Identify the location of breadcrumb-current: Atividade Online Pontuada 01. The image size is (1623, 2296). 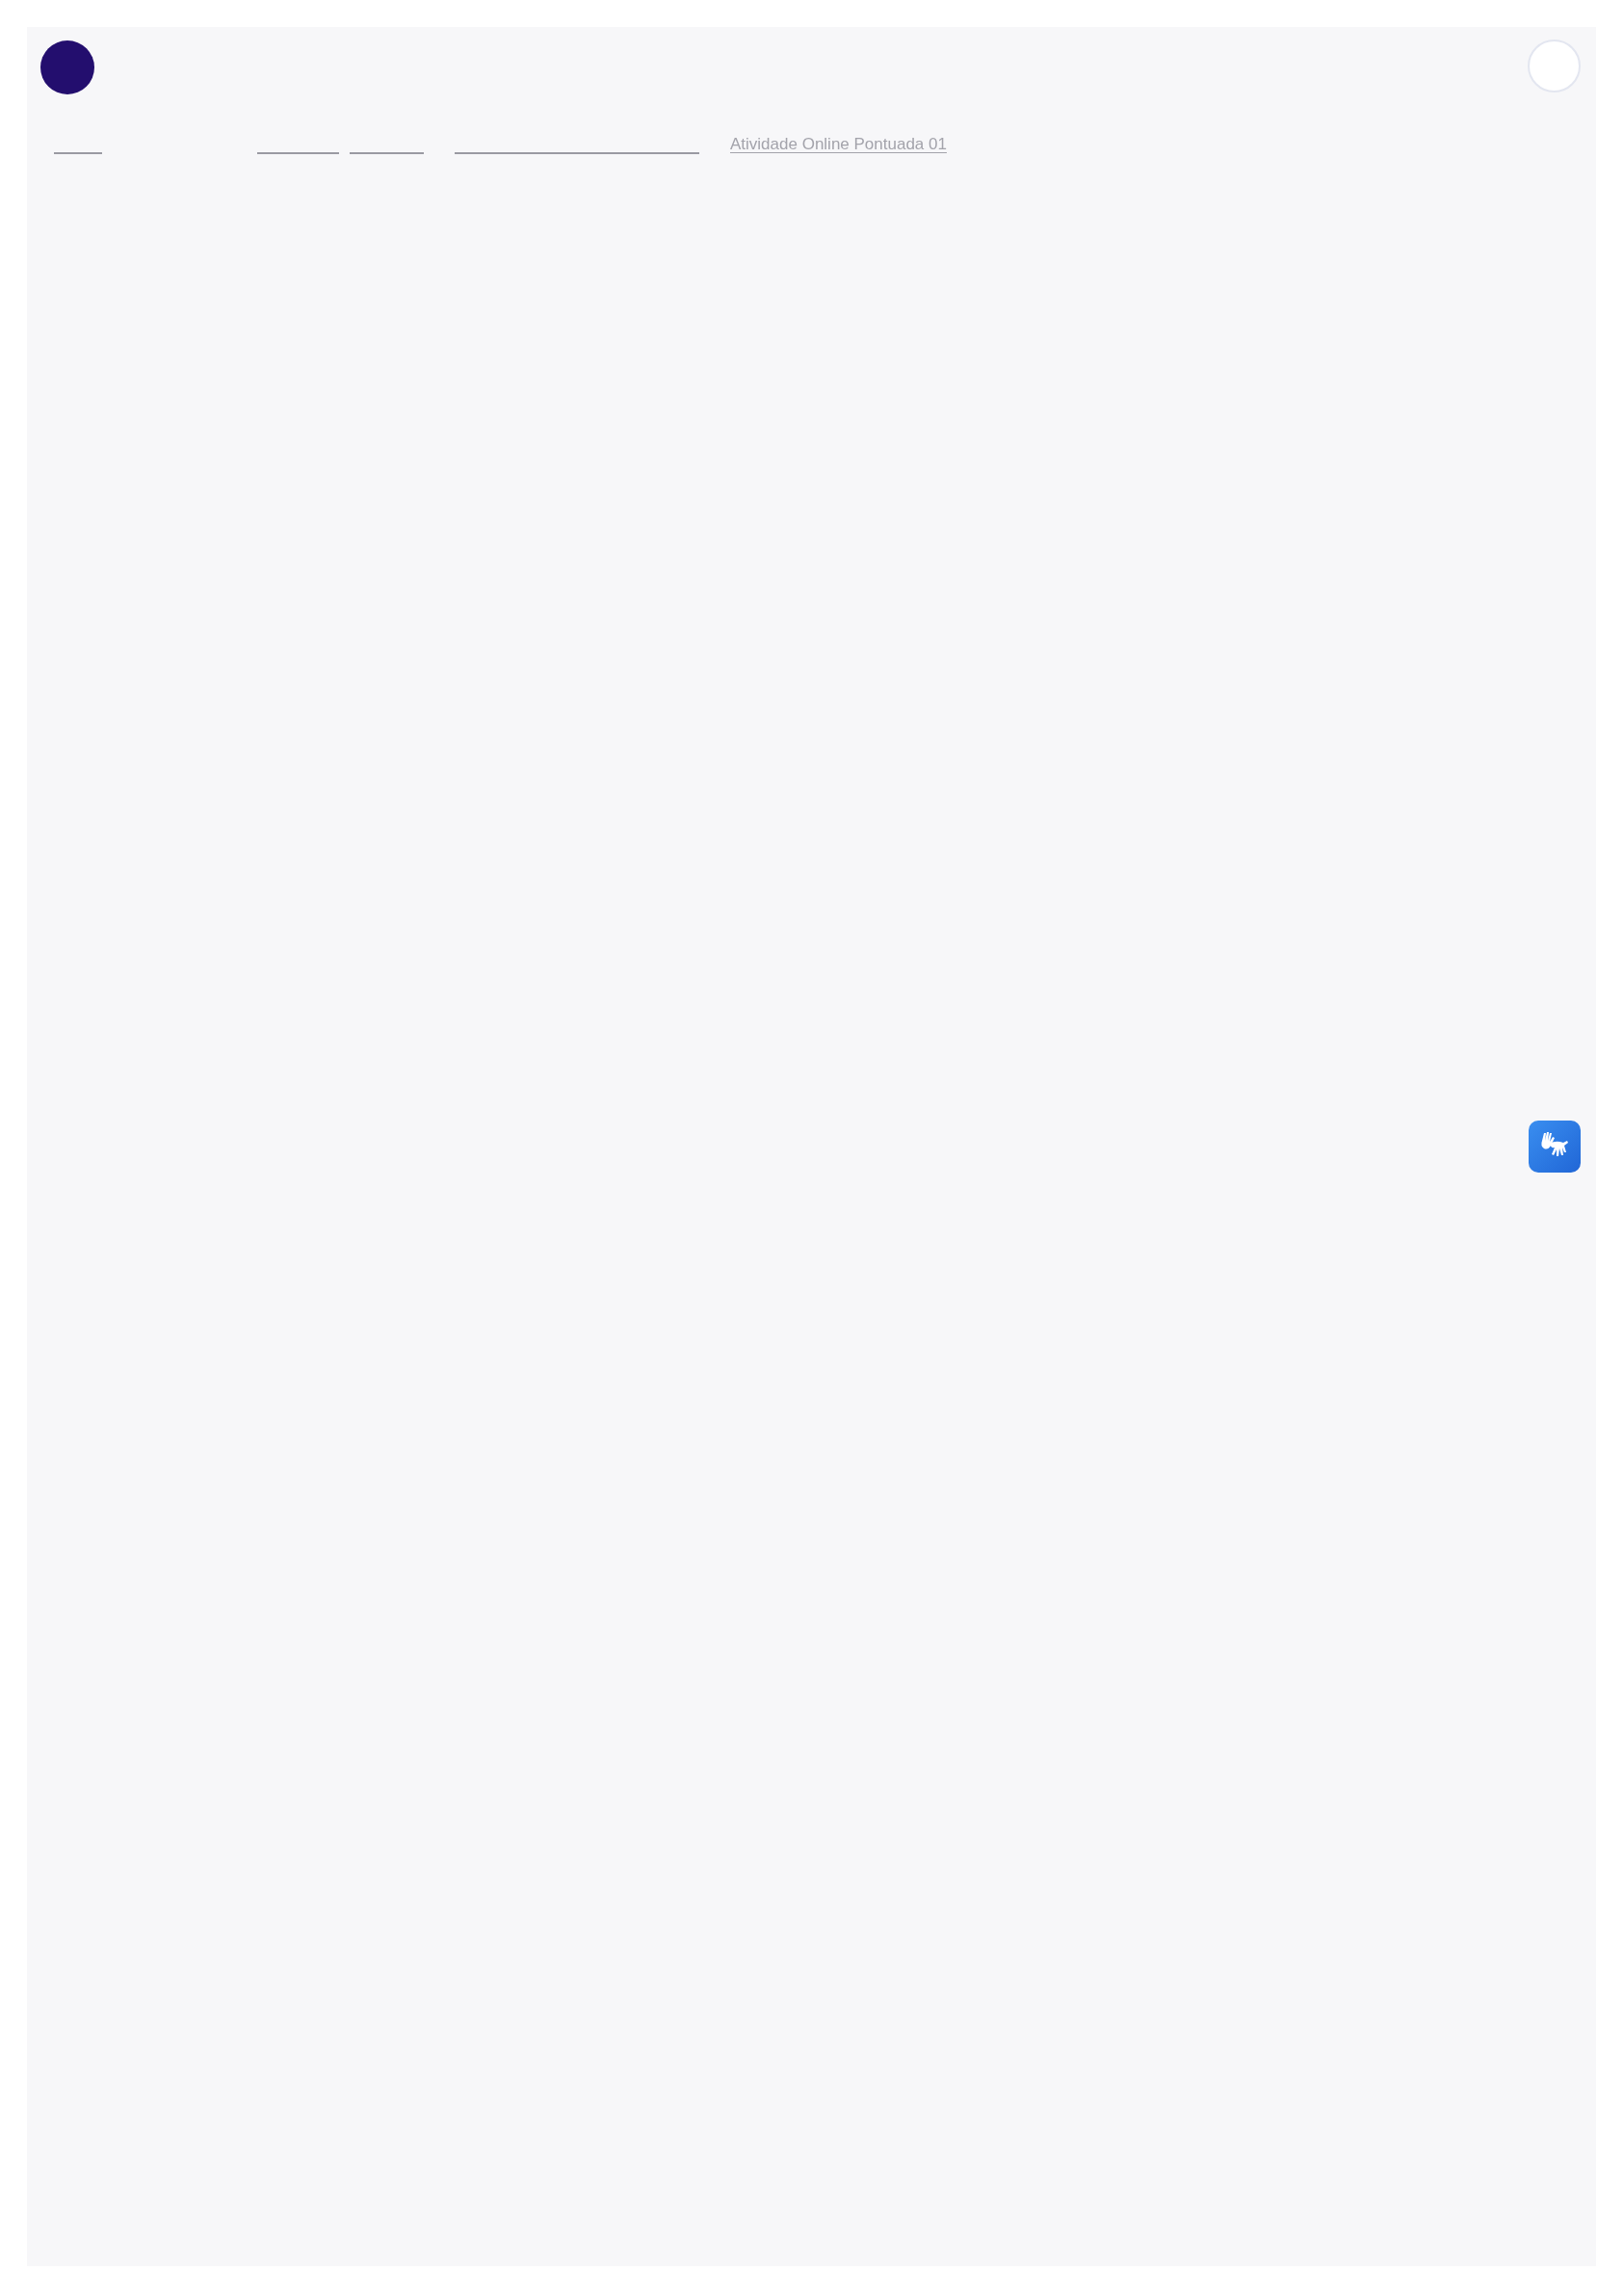
(838, 145).